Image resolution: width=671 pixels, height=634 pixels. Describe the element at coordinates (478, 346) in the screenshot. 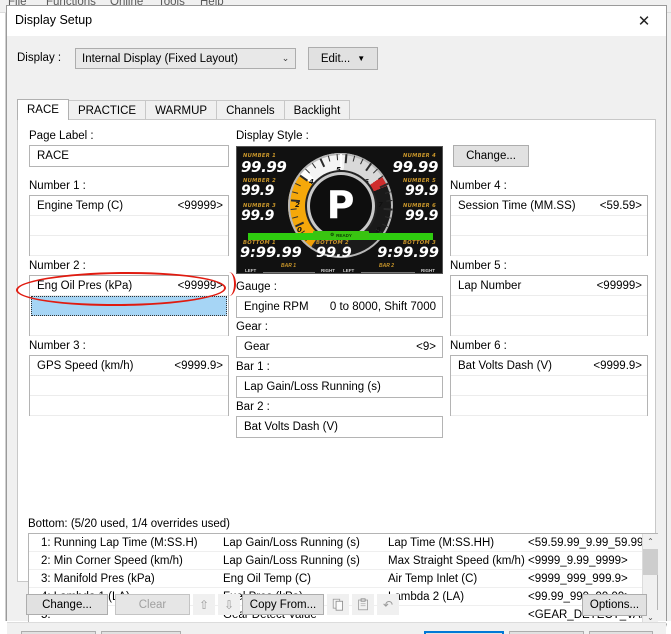

I see `number6-label: Number 6 :` at that location.